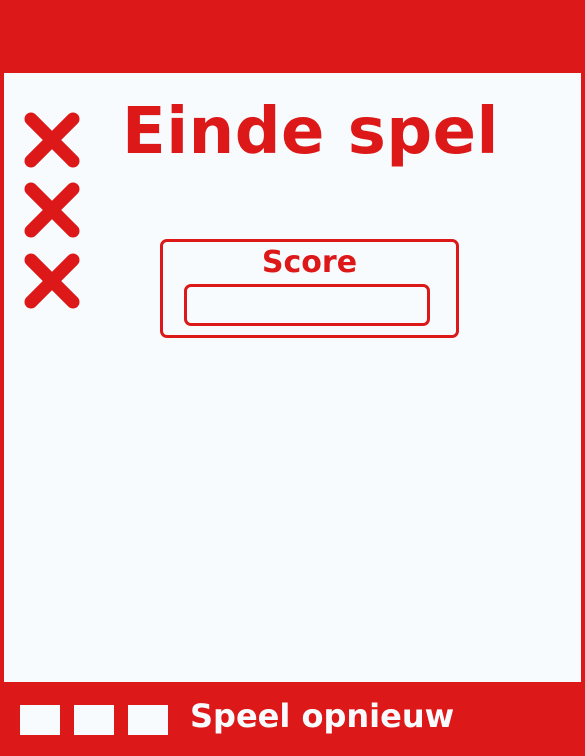 This screenshot has width=585, height=756. Describe the element at coordinates (307, 305) in the screenshot. I see `score-field` at that location.